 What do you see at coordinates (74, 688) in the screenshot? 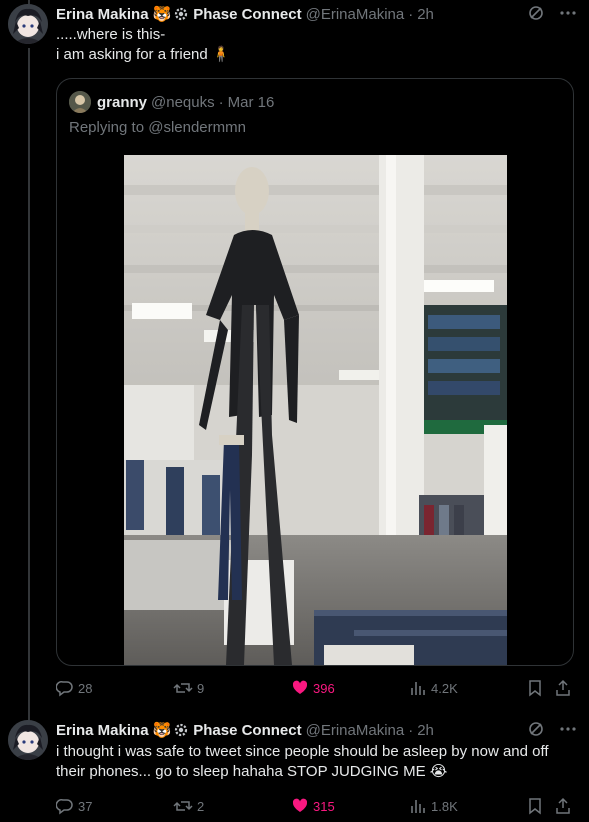
I see `reply-button: 28` at bounding box center [74, 688].